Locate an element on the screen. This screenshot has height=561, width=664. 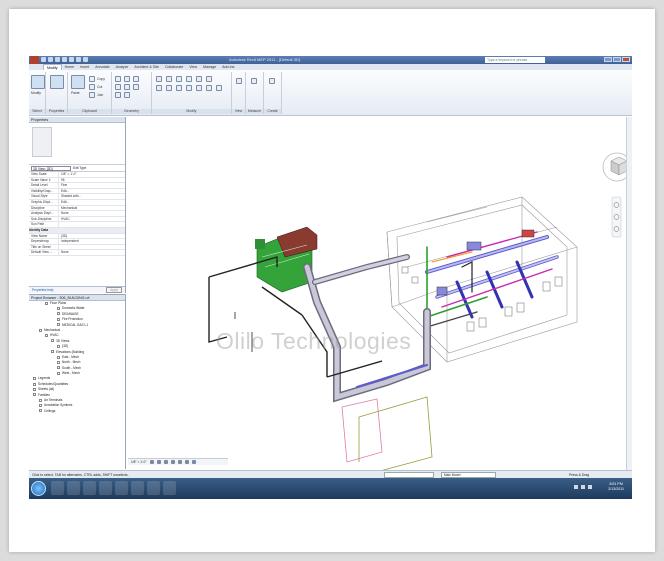
move-icon is located at coordinates (199, 79).